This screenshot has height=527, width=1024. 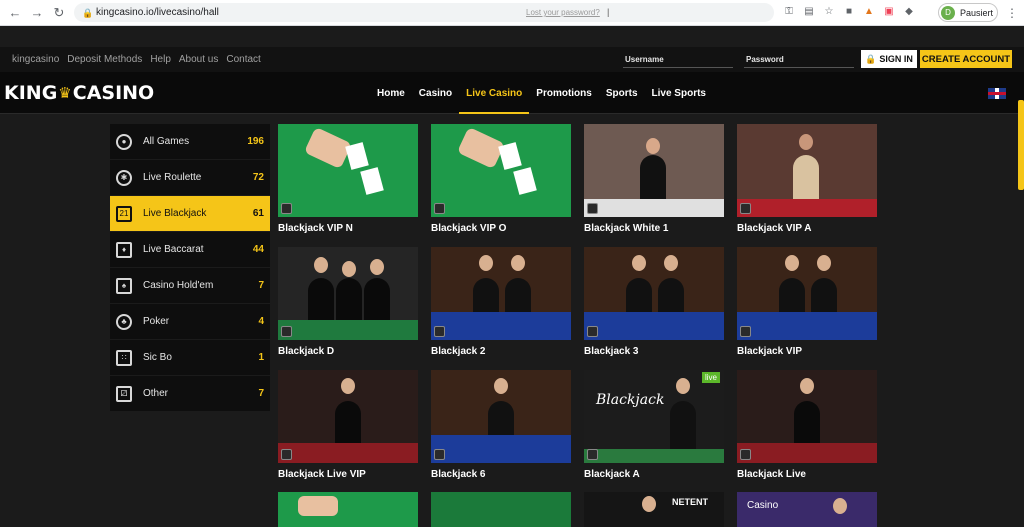 I want to click on game-card: Blackjack White 1, so click(x=654, y=179).